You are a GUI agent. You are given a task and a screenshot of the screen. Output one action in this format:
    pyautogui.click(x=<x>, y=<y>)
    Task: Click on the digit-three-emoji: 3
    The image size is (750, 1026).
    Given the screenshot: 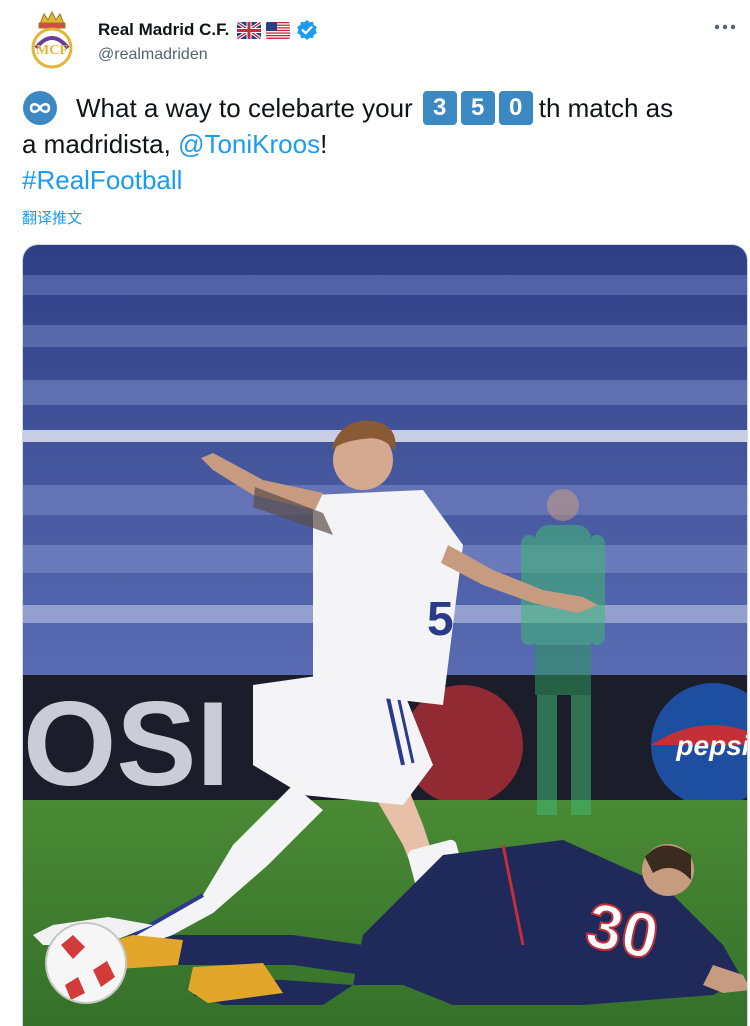 What is the action you would take?
    pyautogui.click(x=439, y=108)
    